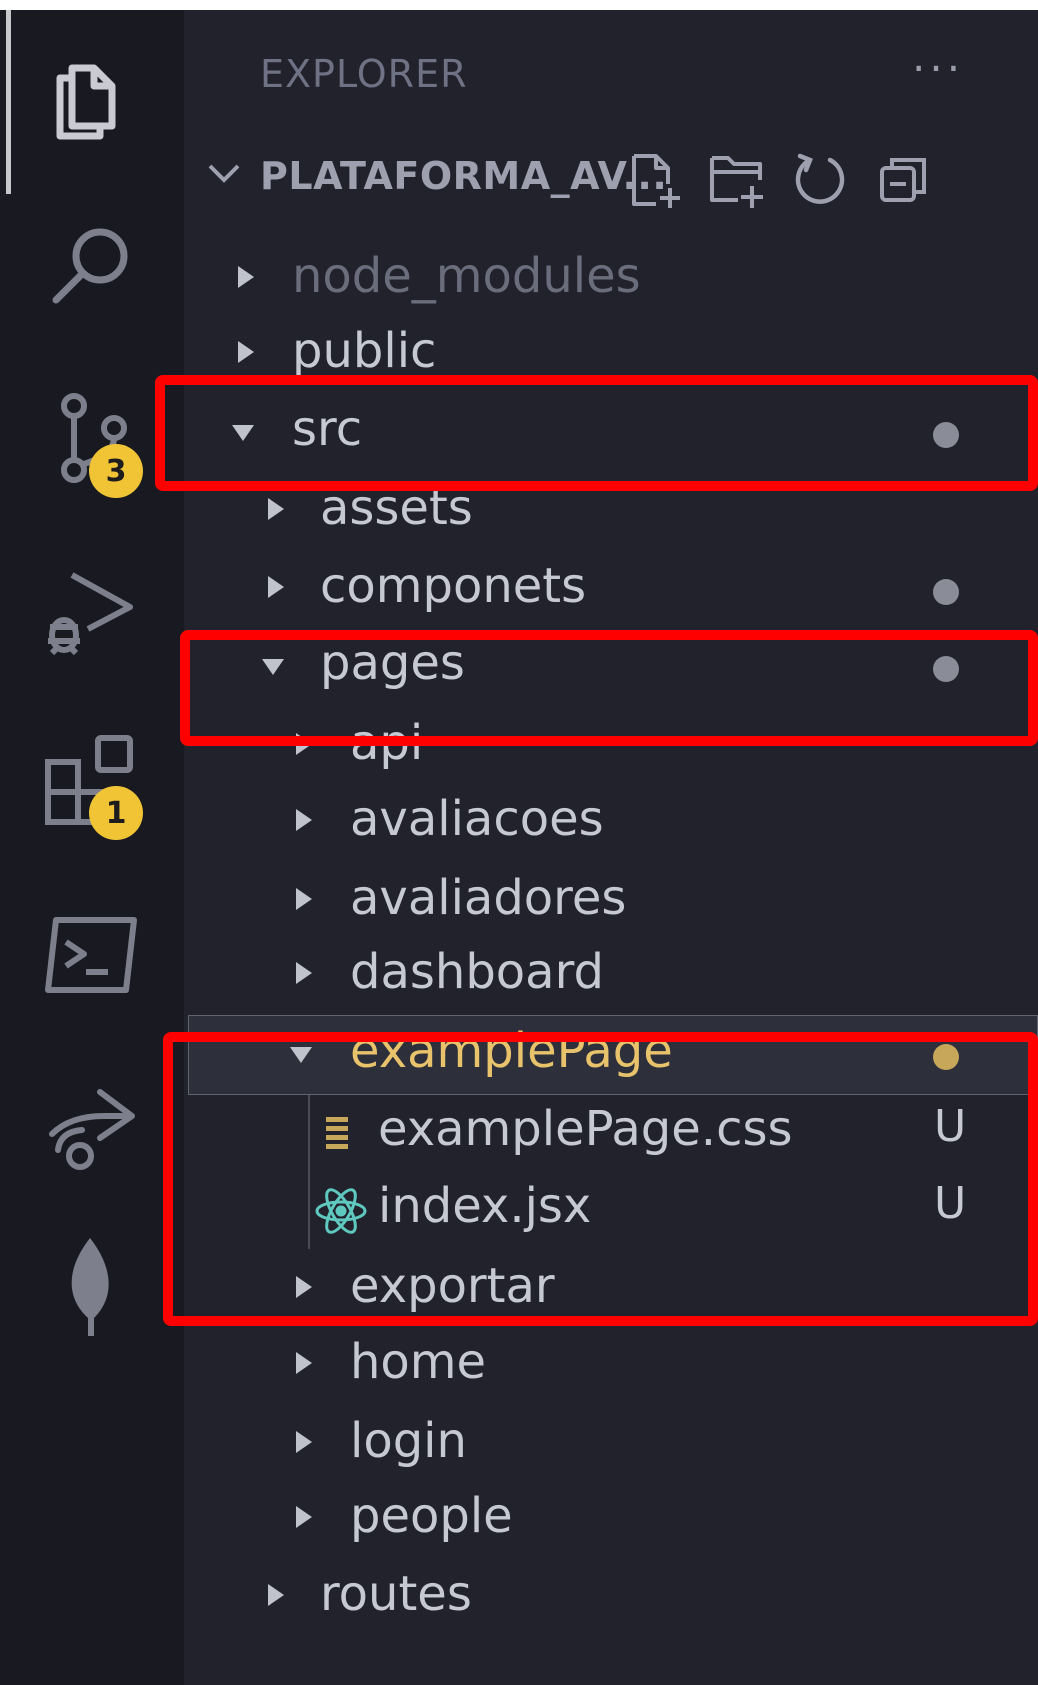 The image size is (1038, 1685). I want to click on tree-item-label: home, so click(418, 1362).